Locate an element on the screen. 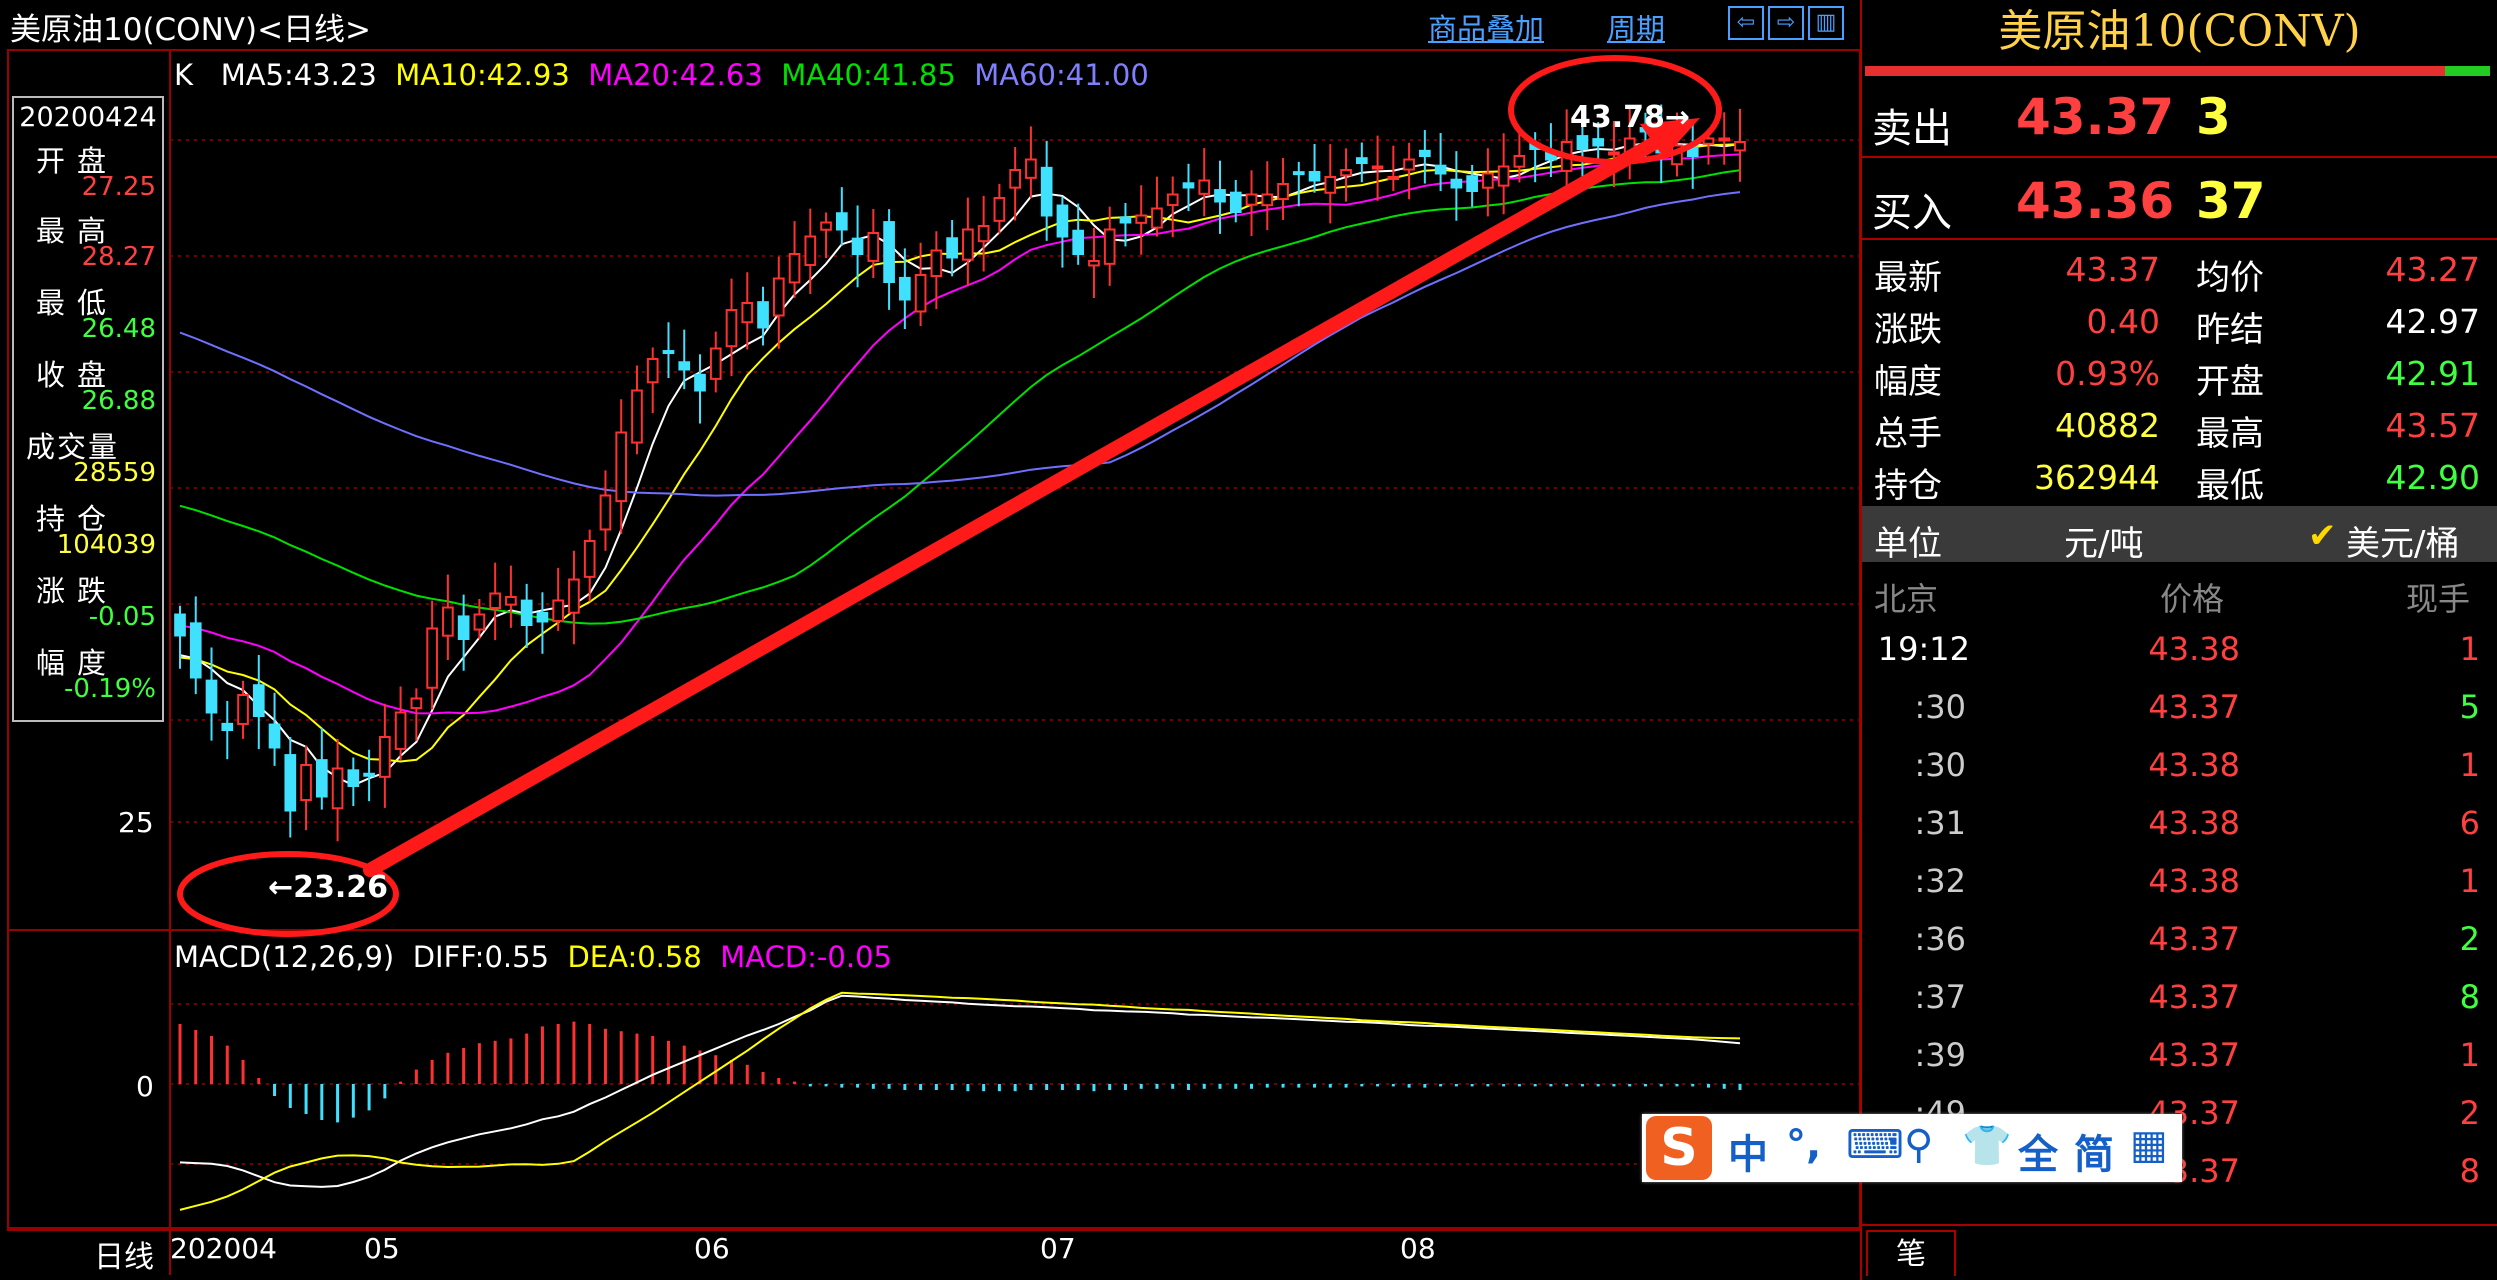 This screenshot has height=1280, width=2497. ime-menu-icon: ▦ is located at coordinates (2149, 1145).